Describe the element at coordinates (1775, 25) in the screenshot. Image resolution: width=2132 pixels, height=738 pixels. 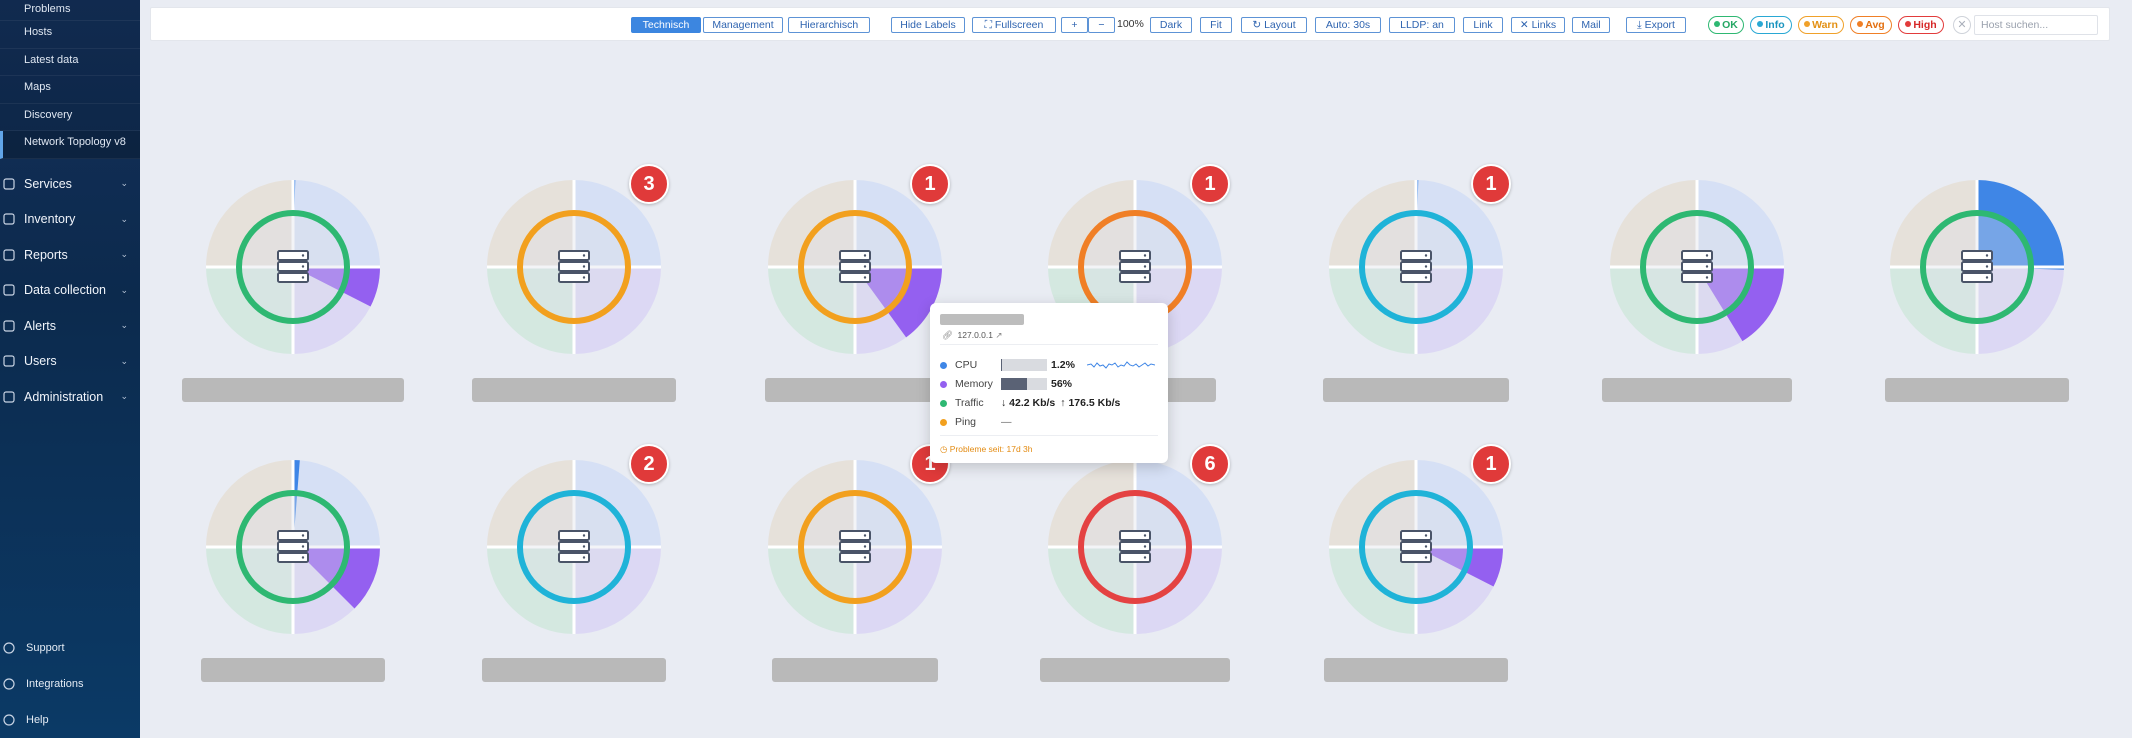
I see `filter-info-label: Info` at that location.